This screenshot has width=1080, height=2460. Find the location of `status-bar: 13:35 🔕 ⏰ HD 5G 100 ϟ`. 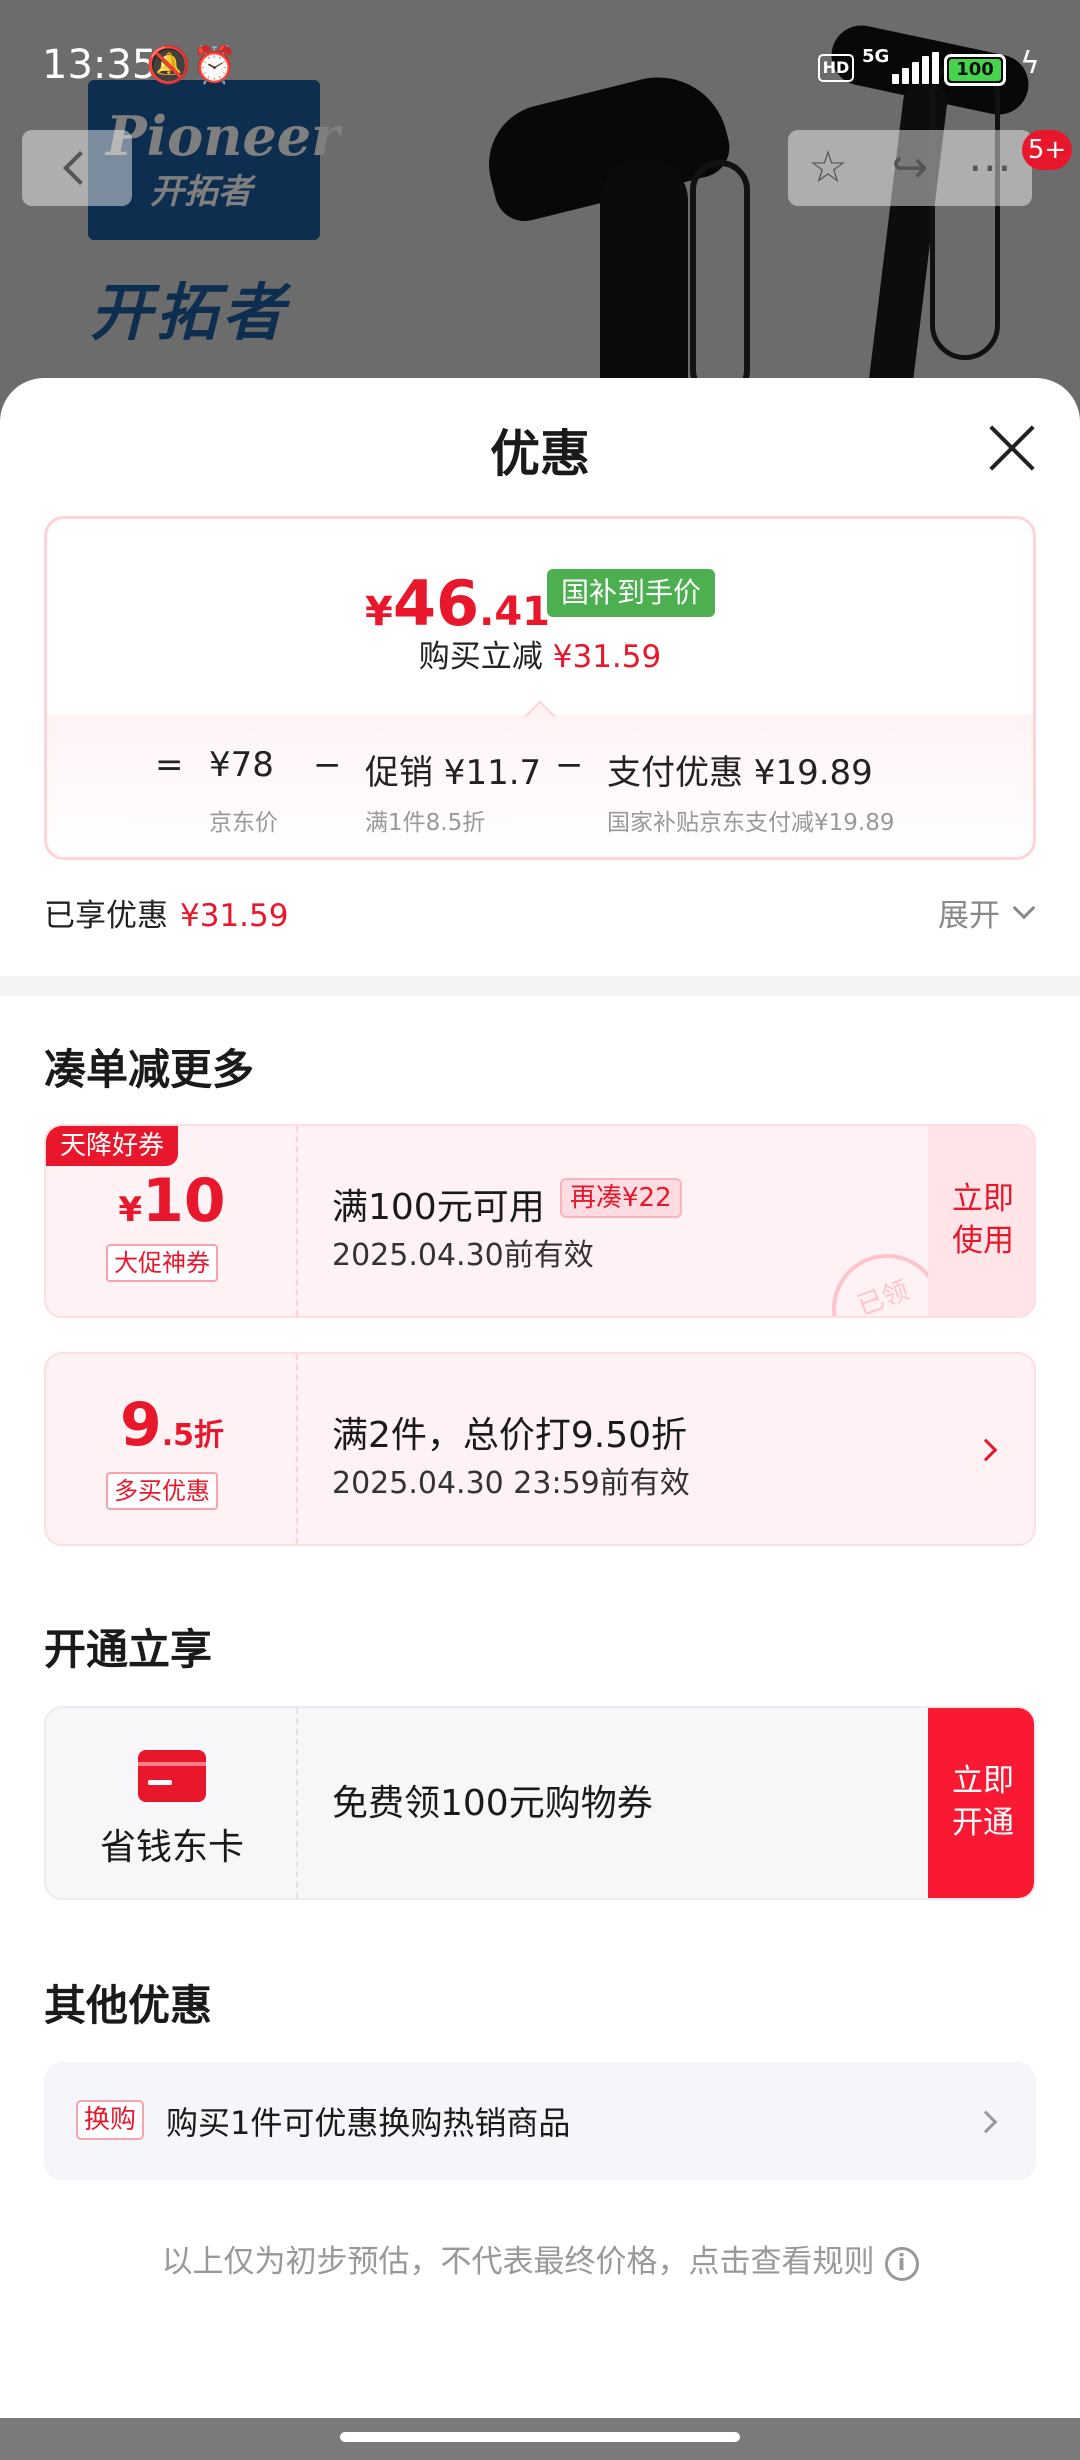

status-bar: 13:35 🔕 ⏰ HD 5G 100 ϟ is located at coordinates (540, 70).